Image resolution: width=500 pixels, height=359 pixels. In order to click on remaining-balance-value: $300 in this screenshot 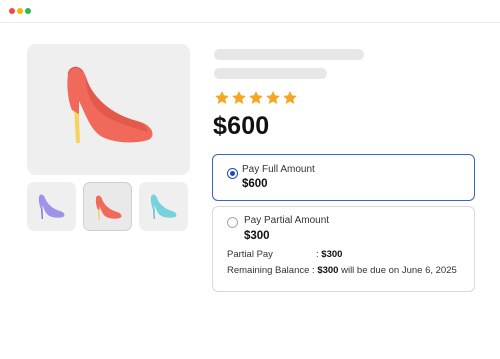, I will do `click(328, 270)`.